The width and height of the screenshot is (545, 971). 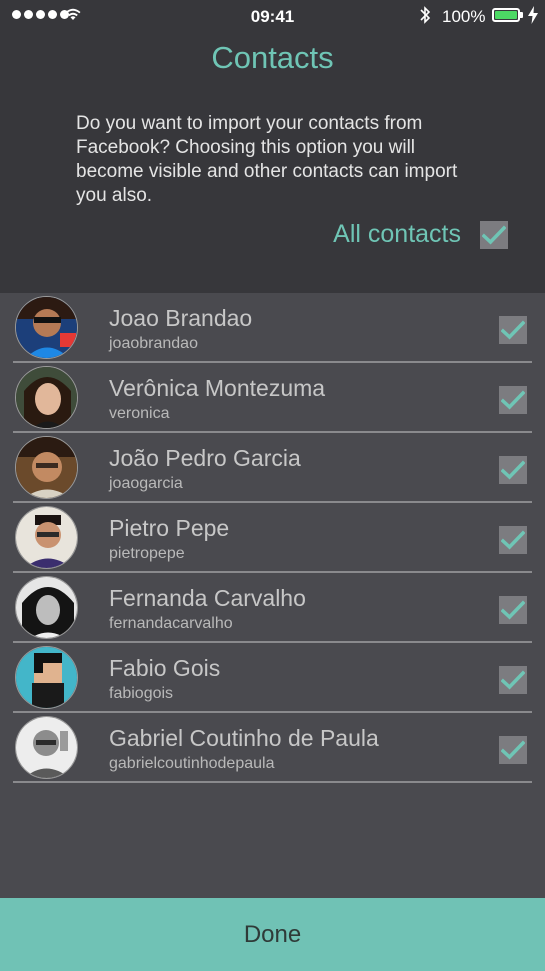 I want to click on done-button: Done, so click(x=272, y=934).